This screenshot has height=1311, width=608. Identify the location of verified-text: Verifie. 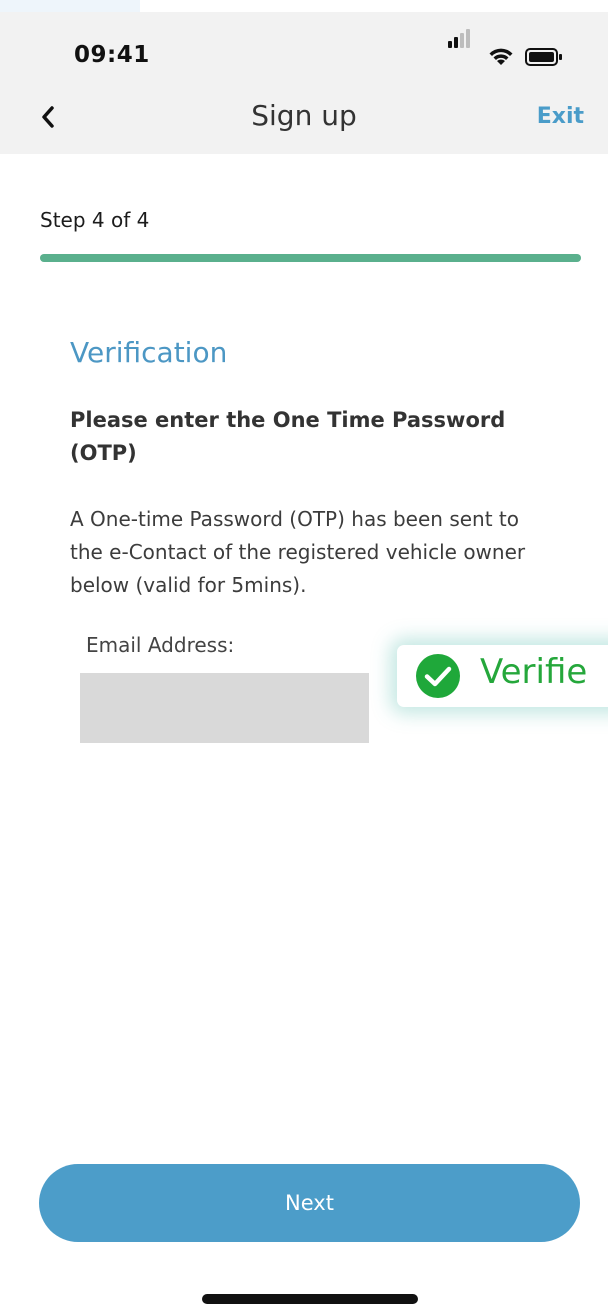
(534, 672).